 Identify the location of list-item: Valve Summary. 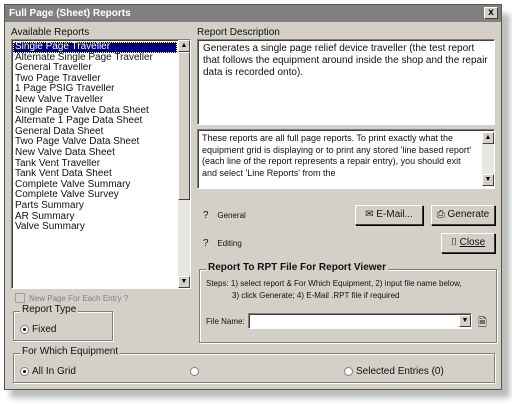
(95, 227).